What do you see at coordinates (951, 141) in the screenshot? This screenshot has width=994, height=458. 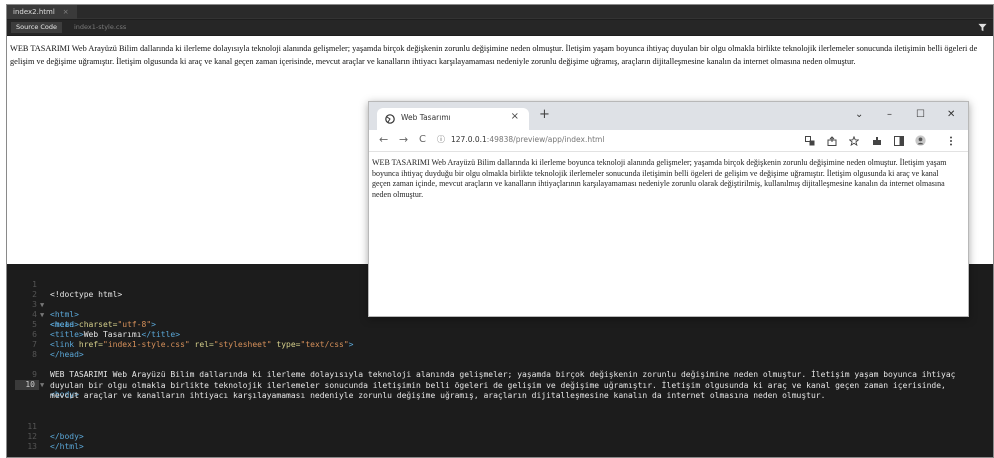 I see `more-menu-icon` at bounding box center [951, 141].